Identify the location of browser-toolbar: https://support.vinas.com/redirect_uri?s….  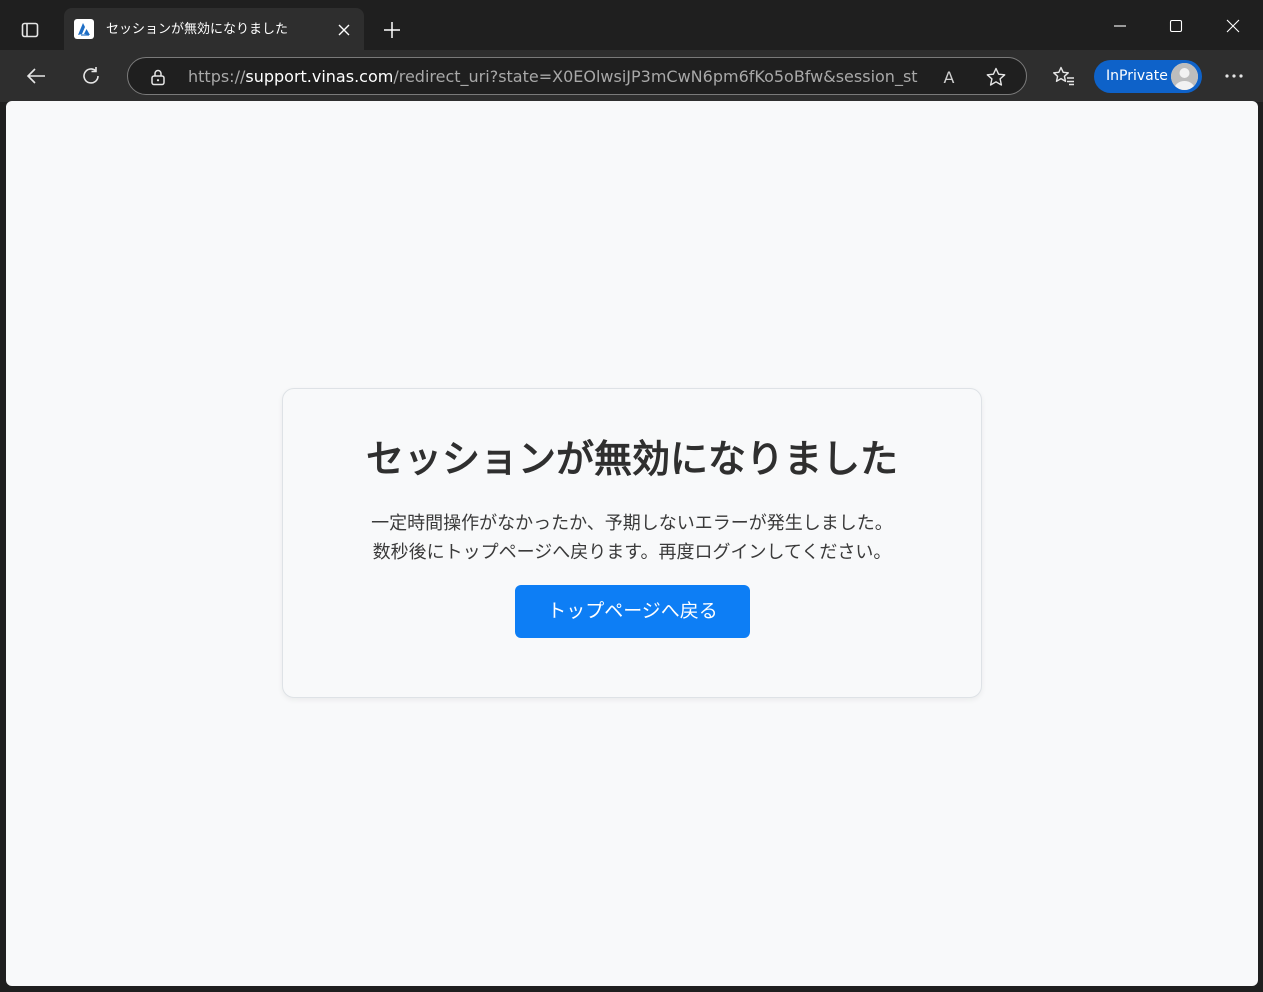
(631, 76).